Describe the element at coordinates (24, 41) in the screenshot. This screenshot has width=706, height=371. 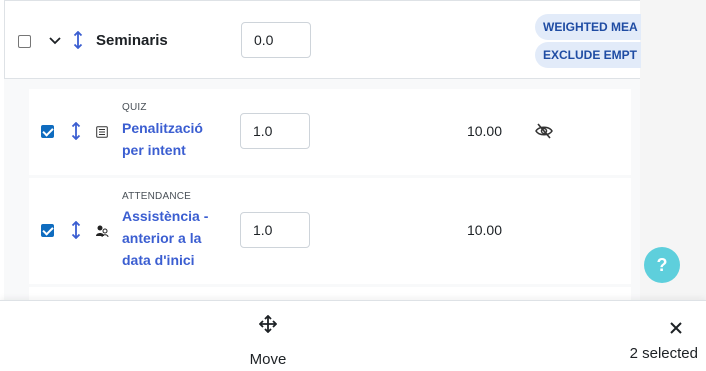
I see `category-select-checkbox` at that location.